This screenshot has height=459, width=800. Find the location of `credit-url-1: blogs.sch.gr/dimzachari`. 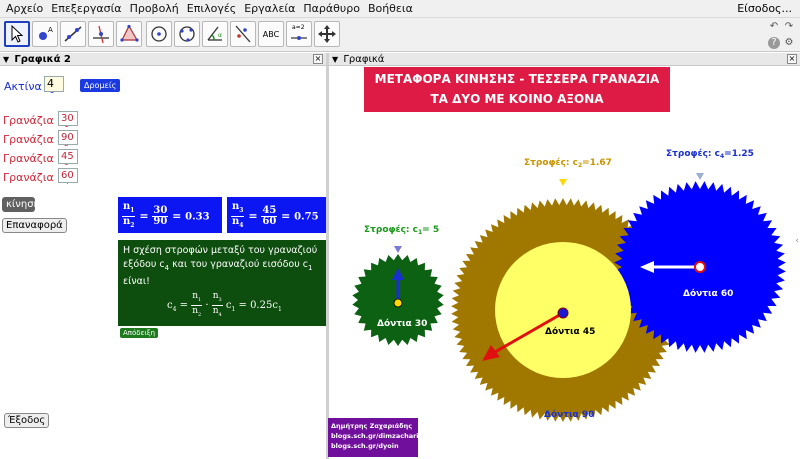

credit-url-1: blogs.sch.gr/dimzachari is located at coordinates (375, 436).